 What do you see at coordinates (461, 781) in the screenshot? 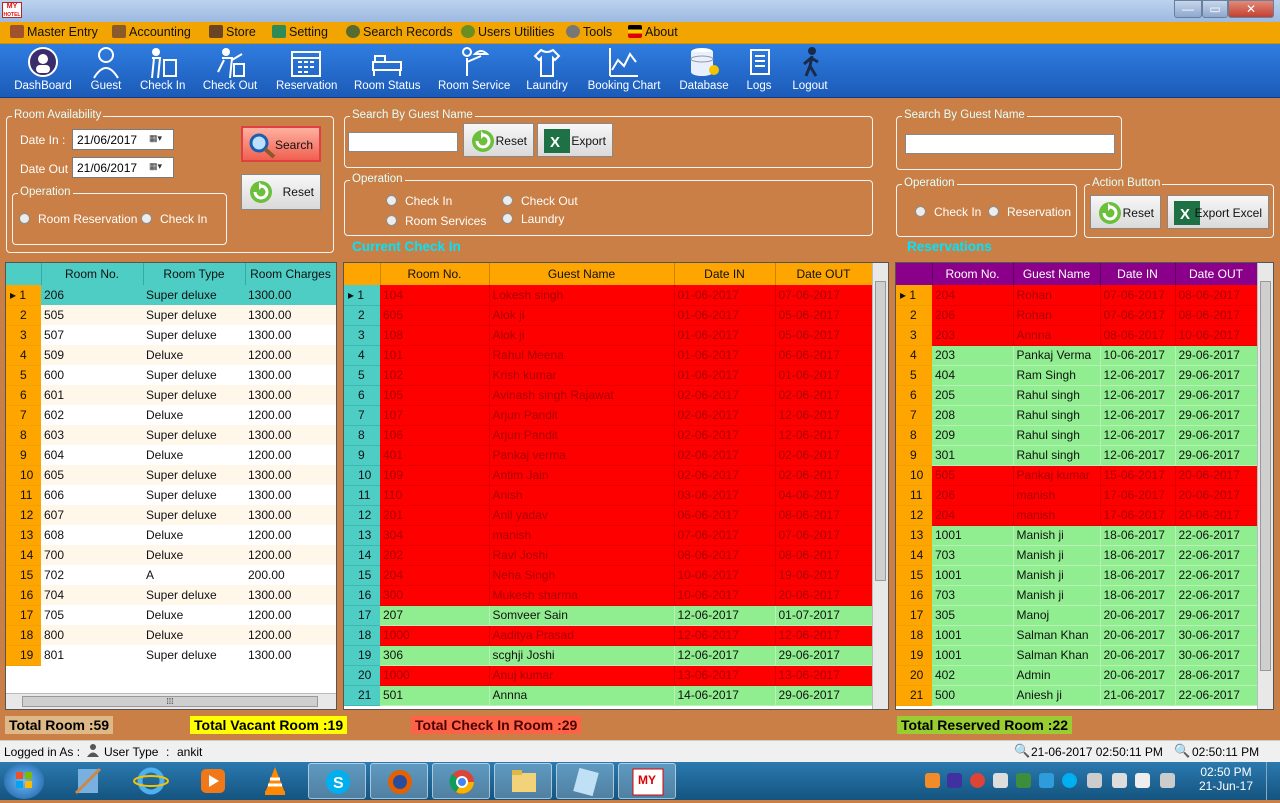
I see `taskbar-chrome-icon` at bounding box center [461, 781].